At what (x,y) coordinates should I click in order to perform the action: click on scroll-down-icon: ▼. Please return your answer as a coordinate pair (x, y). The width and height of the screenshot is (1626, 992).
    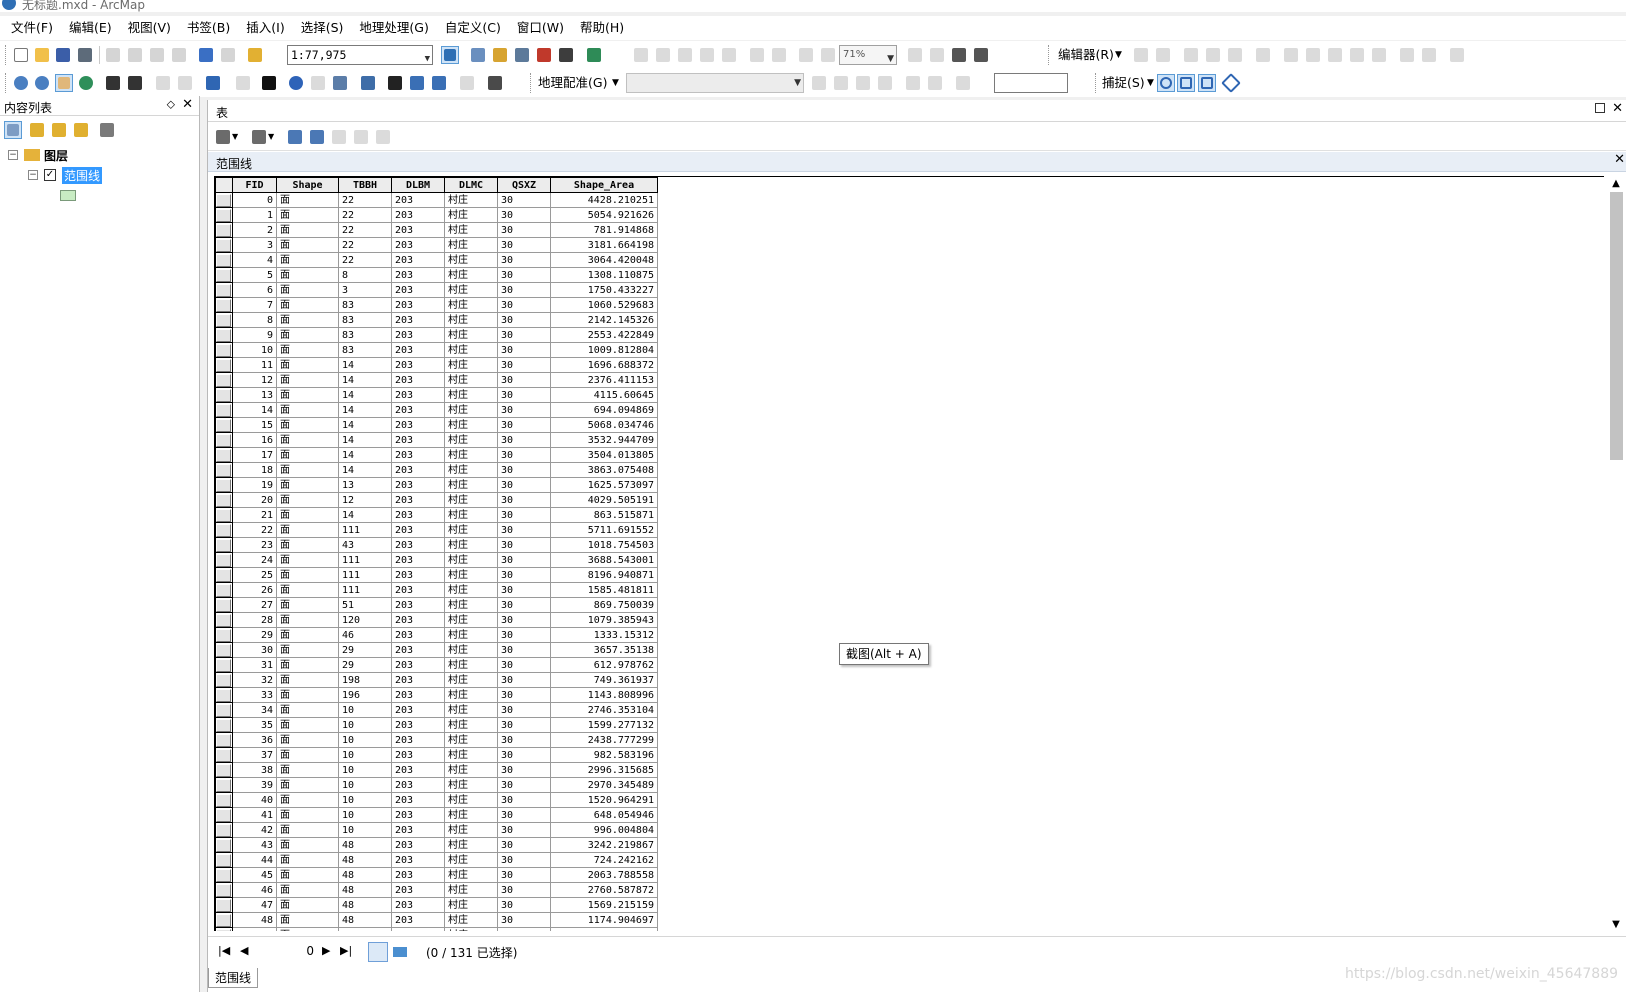
    Looking at the image, I should click on (1616, 925).